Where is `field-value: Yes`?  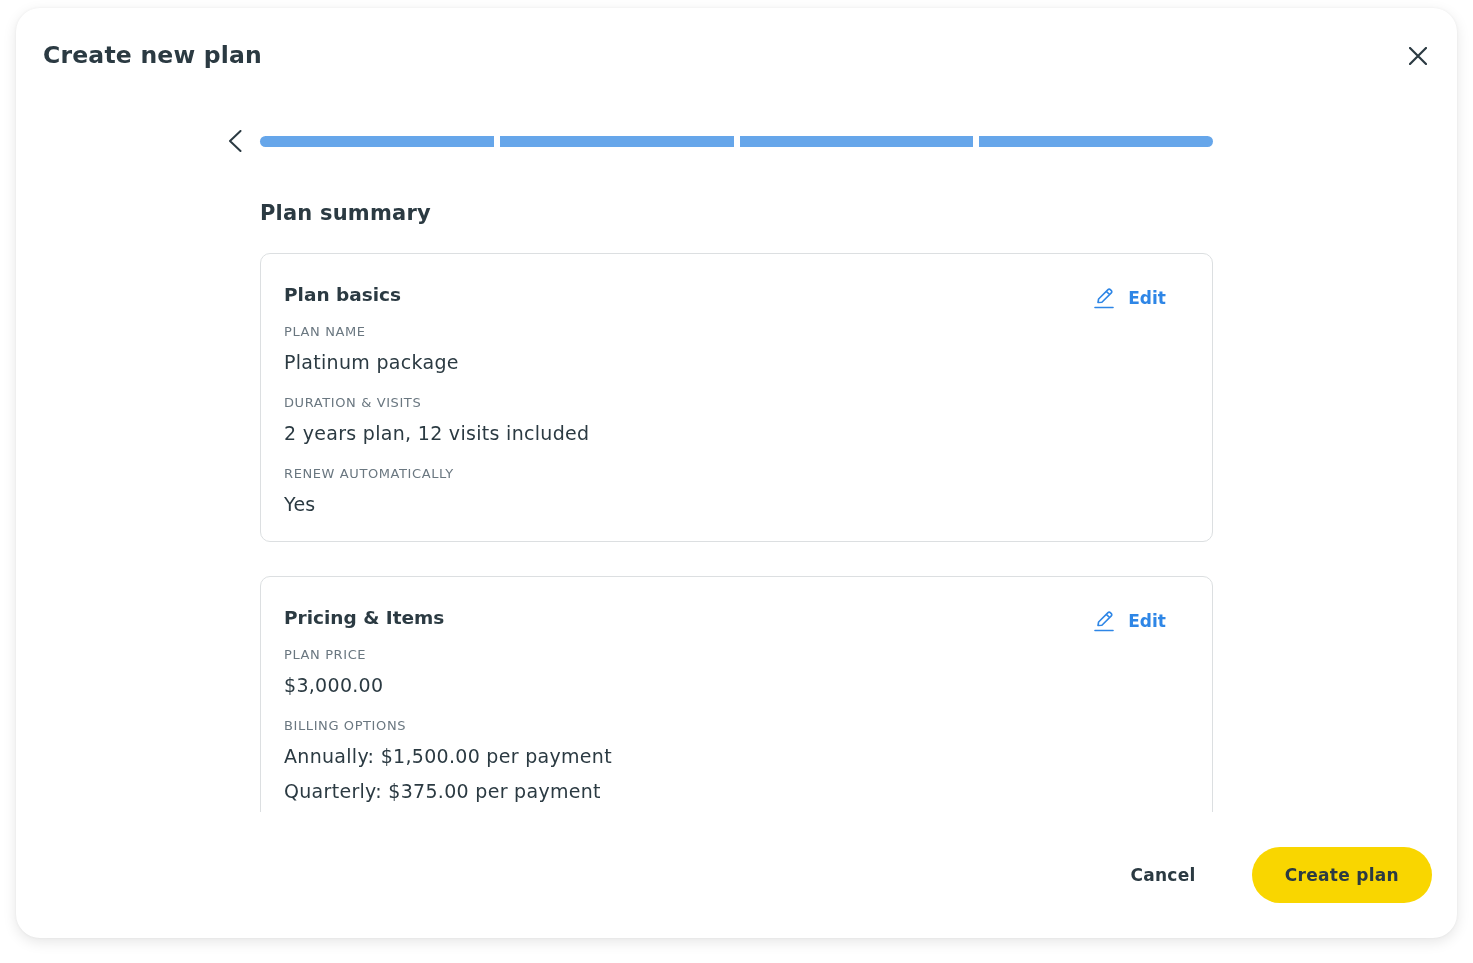
field-value: Yes is located at coordinates (300, 504).